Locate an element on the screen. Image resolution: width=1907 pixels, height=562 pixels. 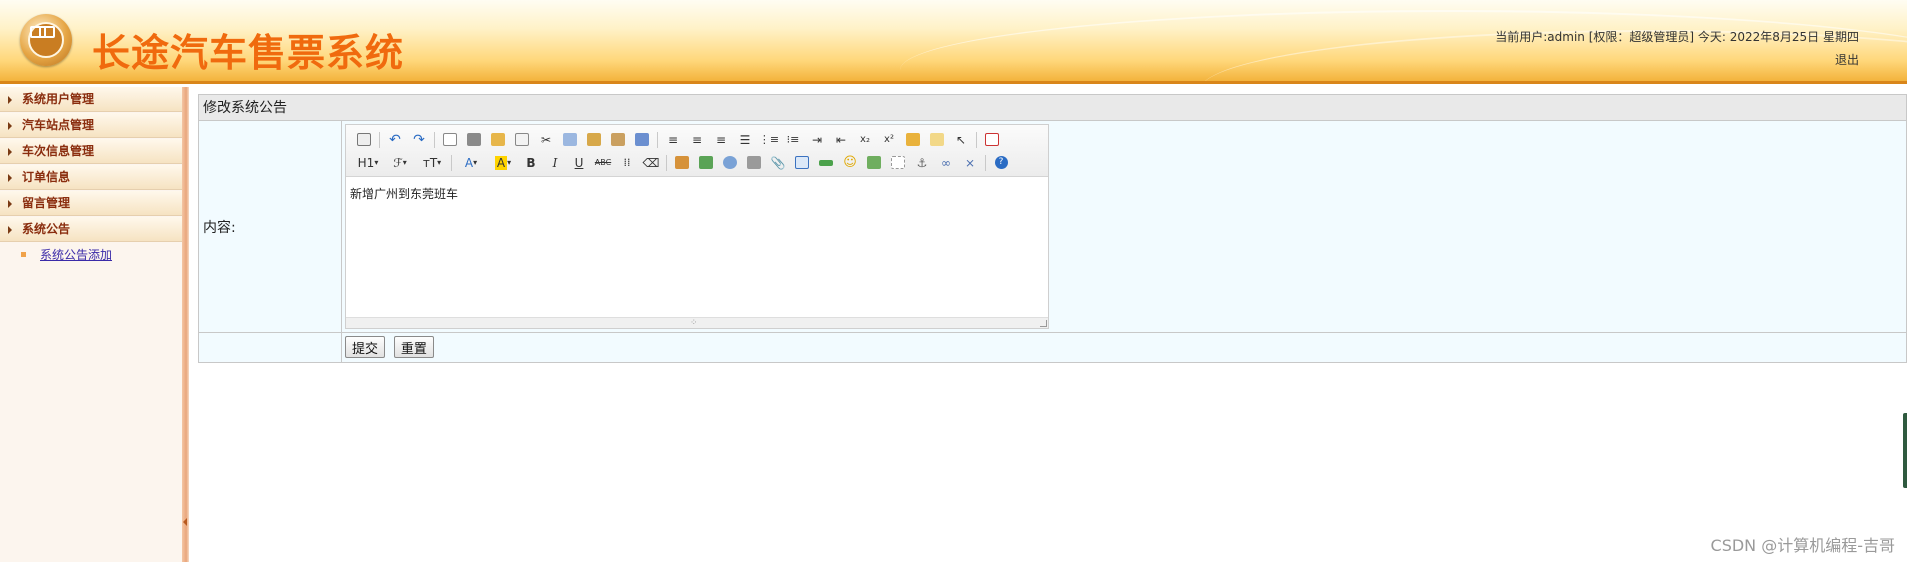
unlink-icon: ⨯ is located at coordinates (970, 163).